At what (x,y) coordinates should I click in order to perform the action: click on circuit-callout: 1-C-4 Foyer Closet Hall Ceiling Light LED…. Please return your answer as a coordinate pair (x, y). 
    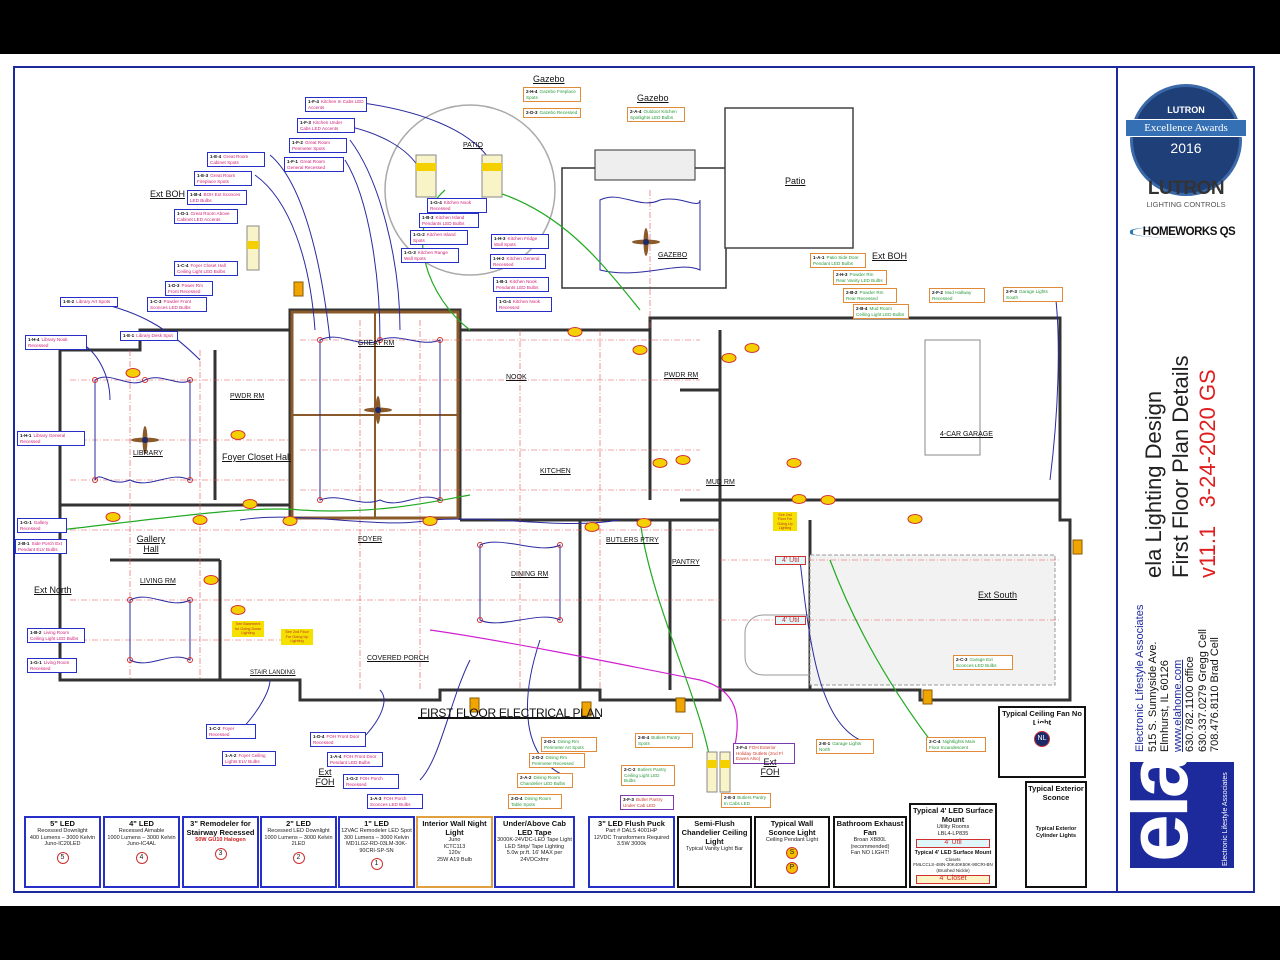
    Looking at the image, I should click on (206, 268).